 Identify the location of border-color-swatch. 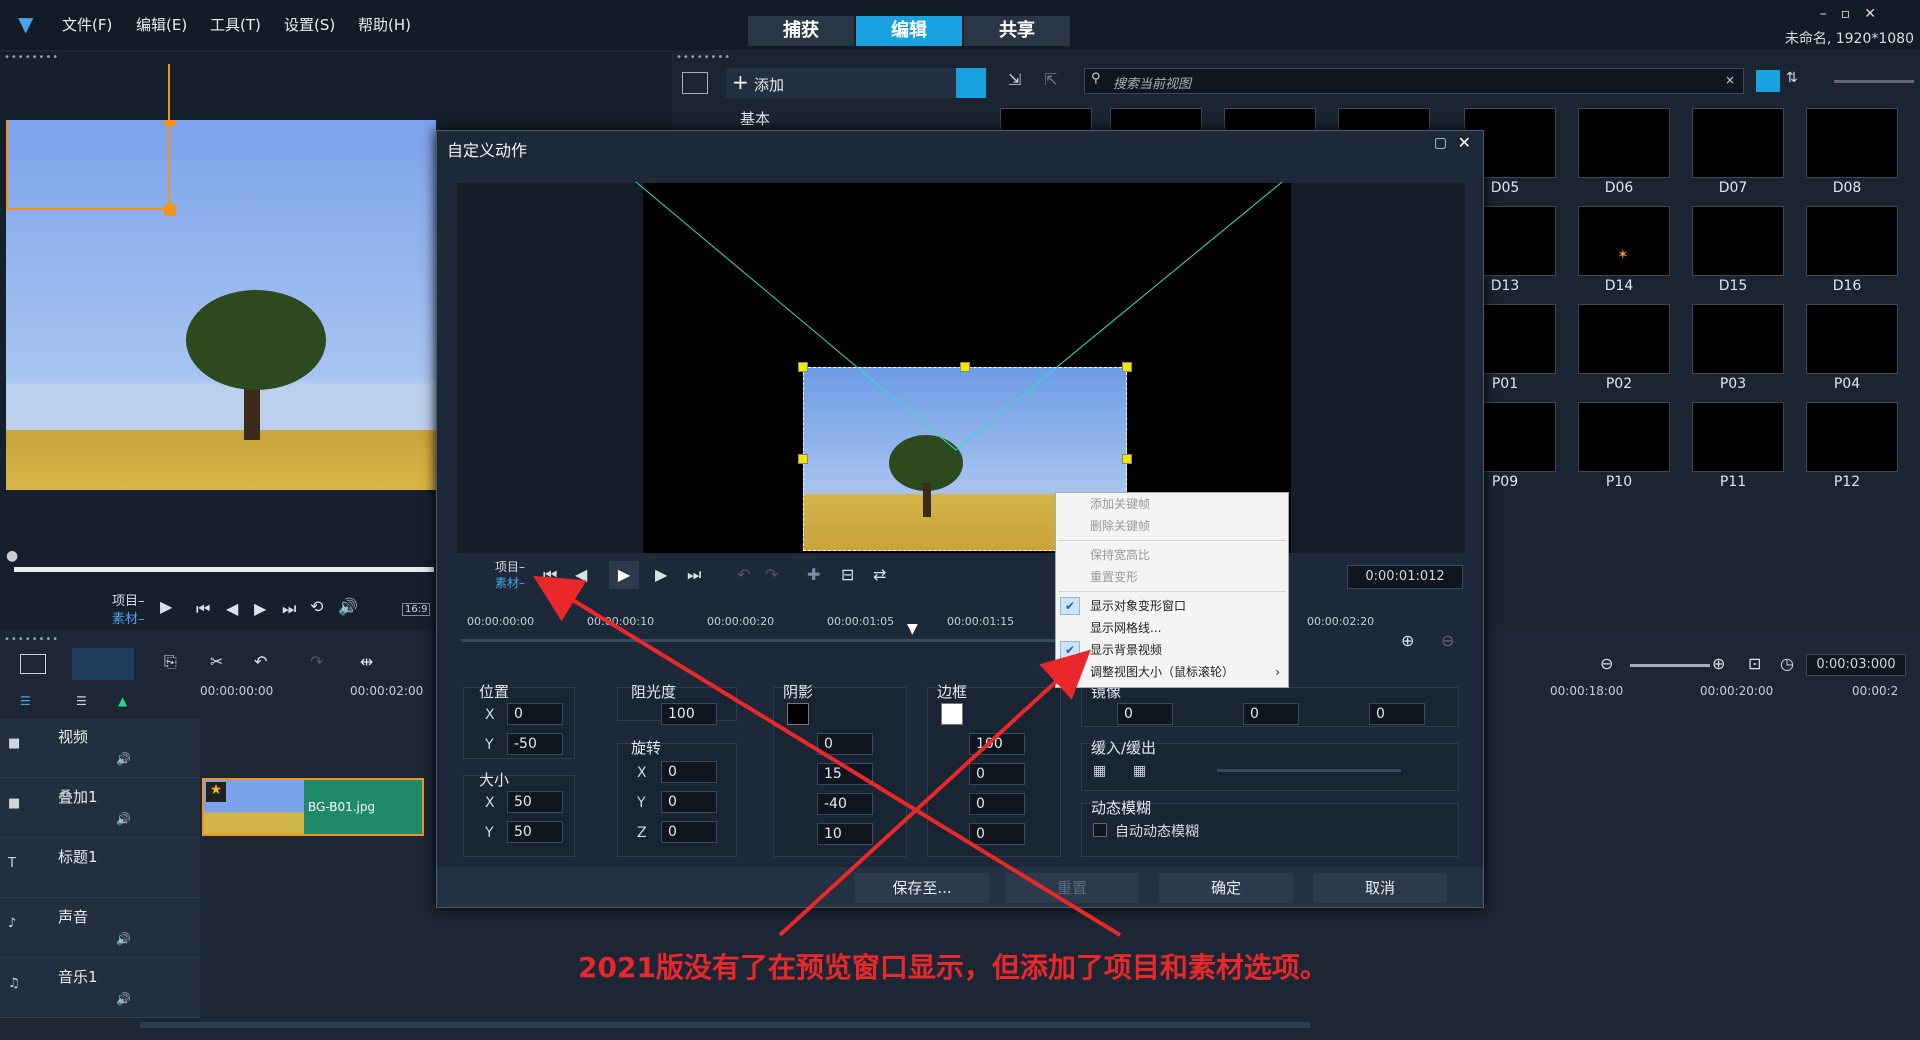
(952, 714).